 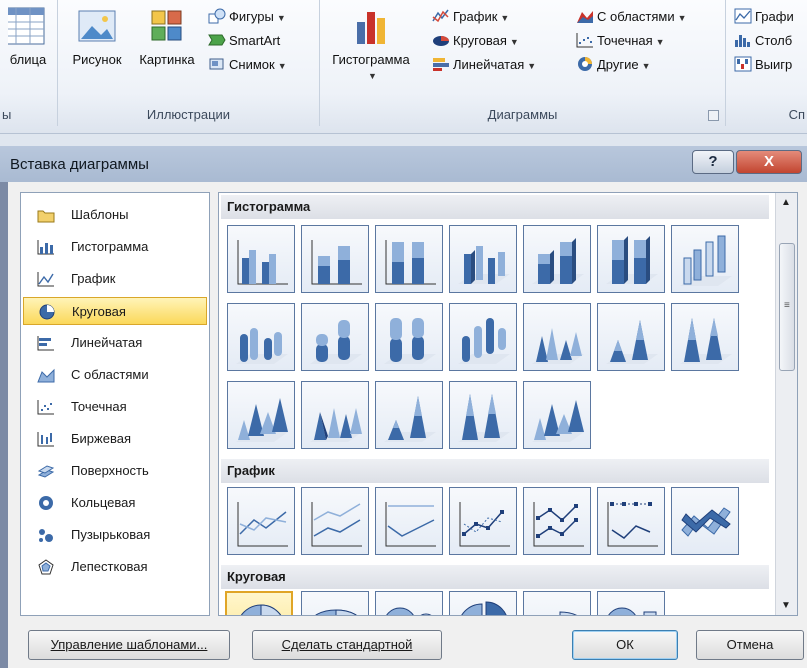 I want to click on subtype-stacked-column, so click(x=335, y=259).